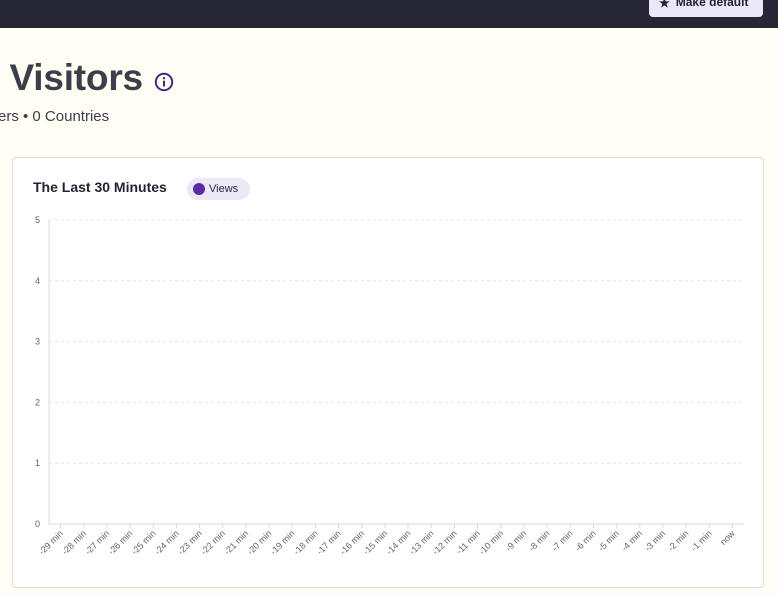  I want to click on star-icon: ★, so click(664, 5).